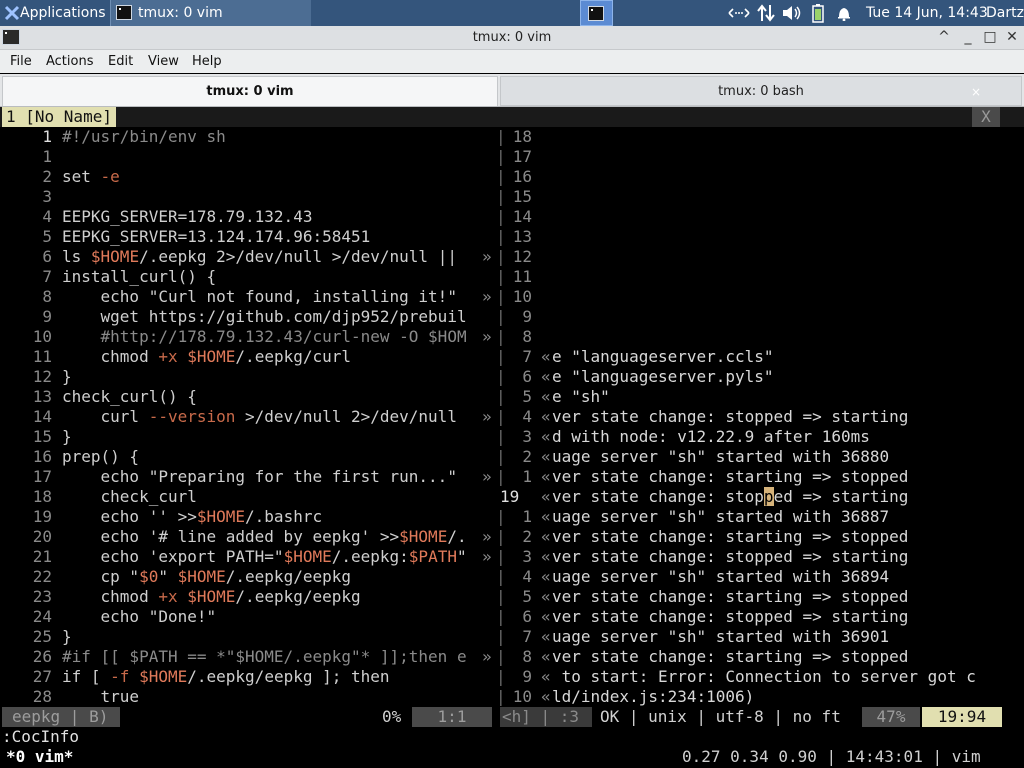 This screenshot has width=1024, height=768. Describe the element at coordinates (976, 92) in the screenshot. I see `tab-close-icon: ×` at that location.